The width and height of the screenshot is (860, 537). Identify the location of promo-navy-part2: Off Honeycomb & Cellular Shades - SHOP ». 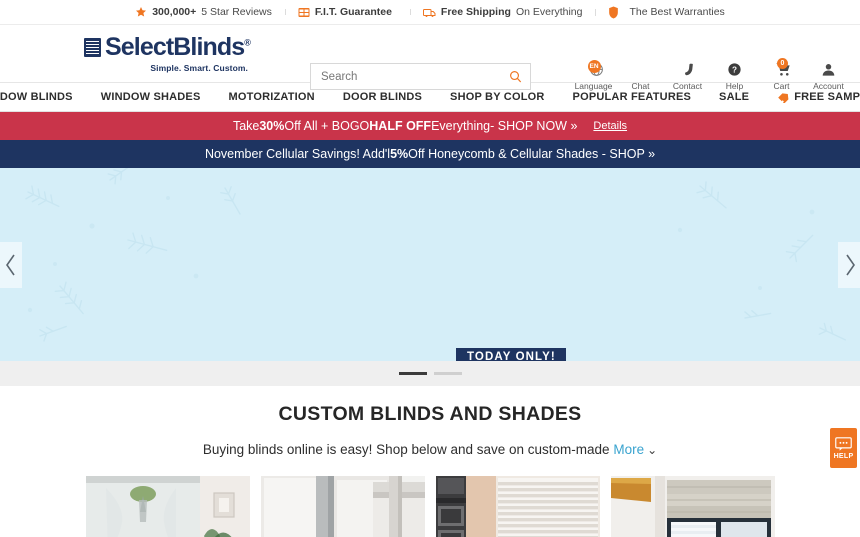
(532, 154).